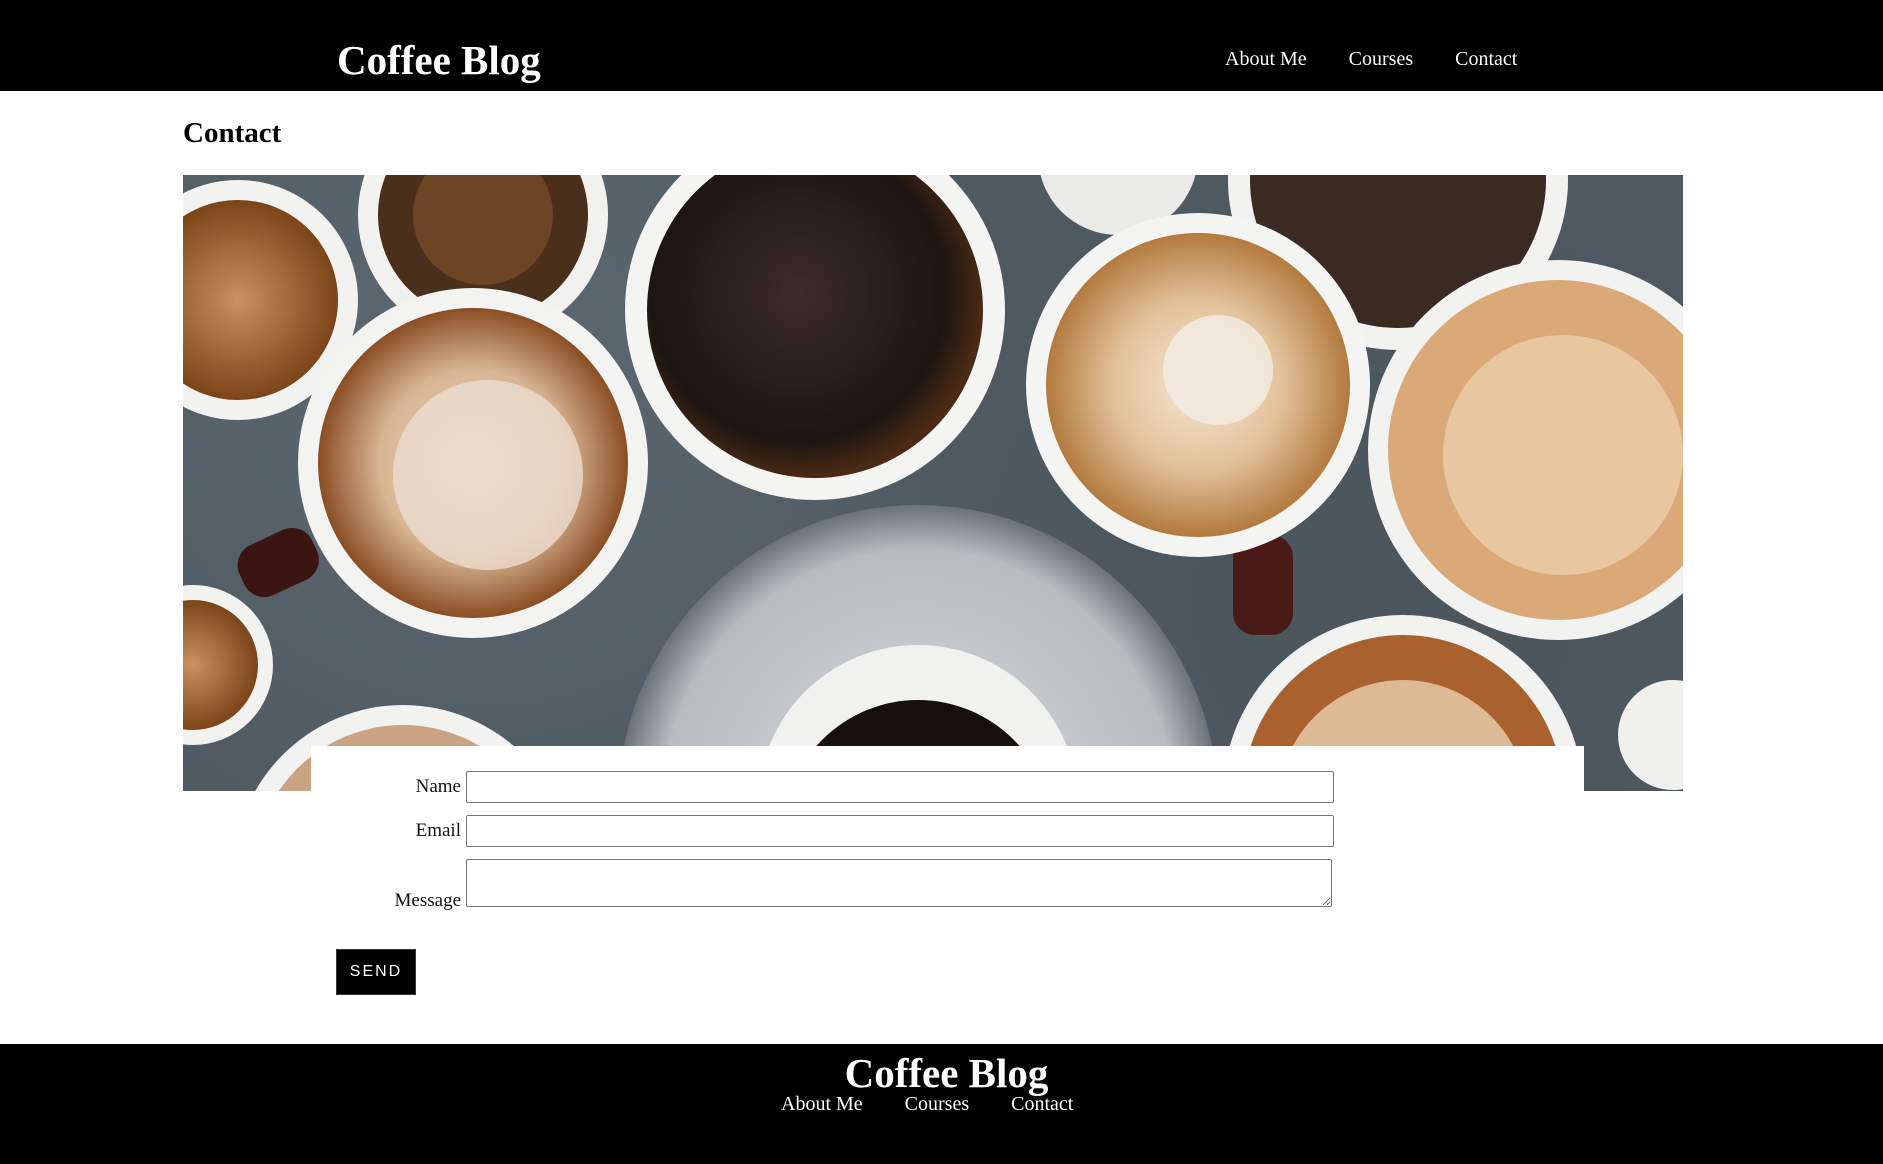 This screenshot has height=1164, width=1883. What do you see at coordinates (899, 883) in the screenshot?
I see `message-field` at bounding box center [899, 883].